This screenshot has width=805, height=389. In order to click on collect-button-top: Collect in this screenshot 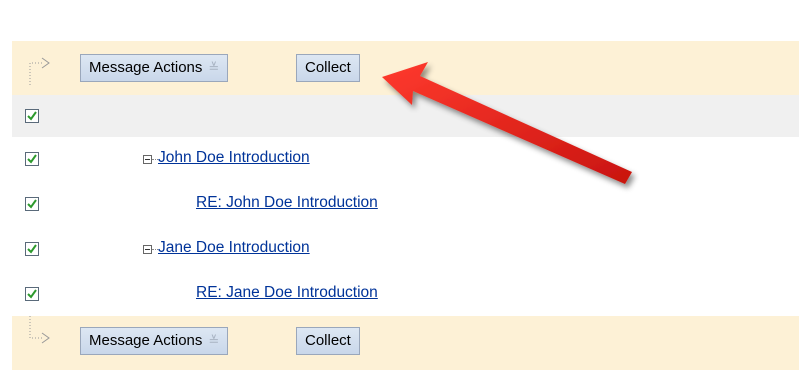, I will do `click(328, 68)`.